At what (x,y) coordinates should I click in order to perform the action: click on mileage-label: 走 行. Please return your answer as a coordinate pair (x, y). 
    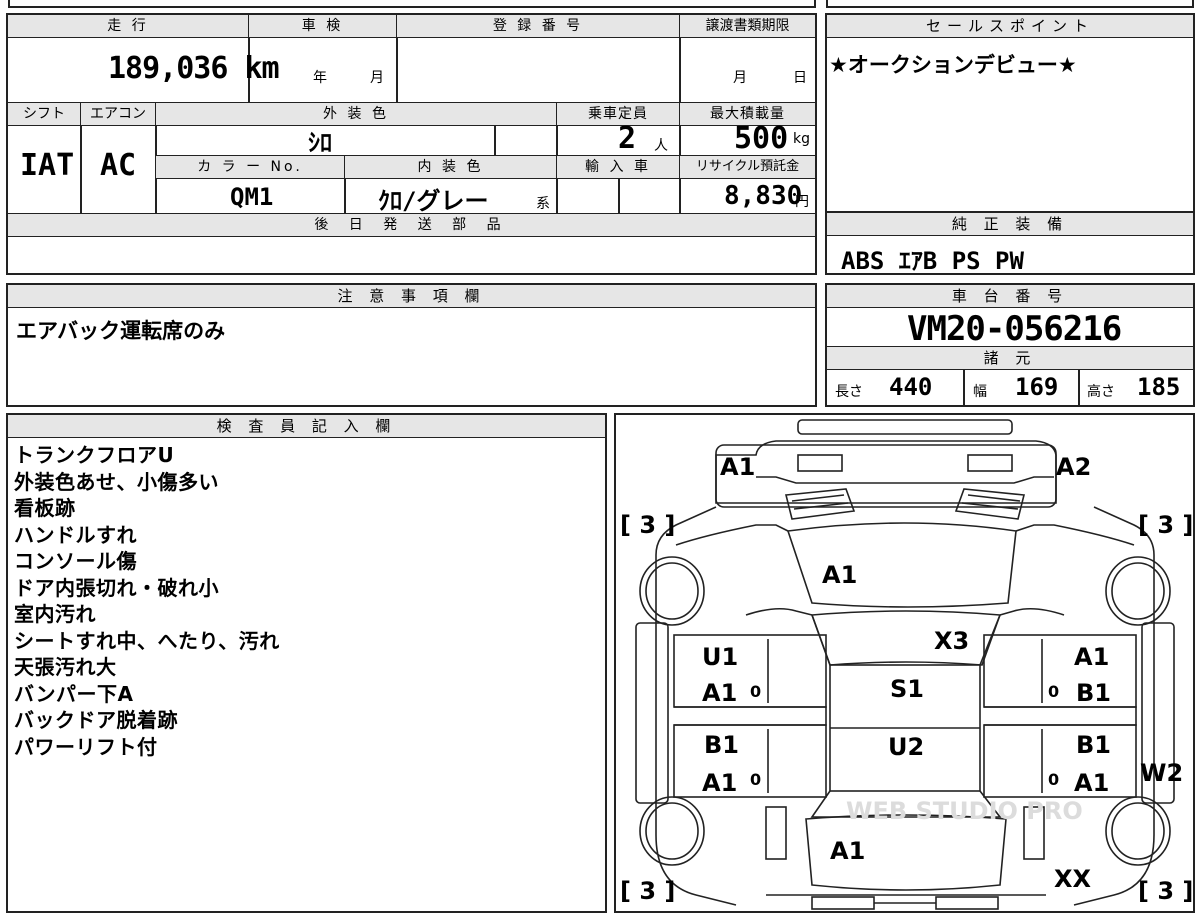
    Looking at the image, I should click on (128, 26).